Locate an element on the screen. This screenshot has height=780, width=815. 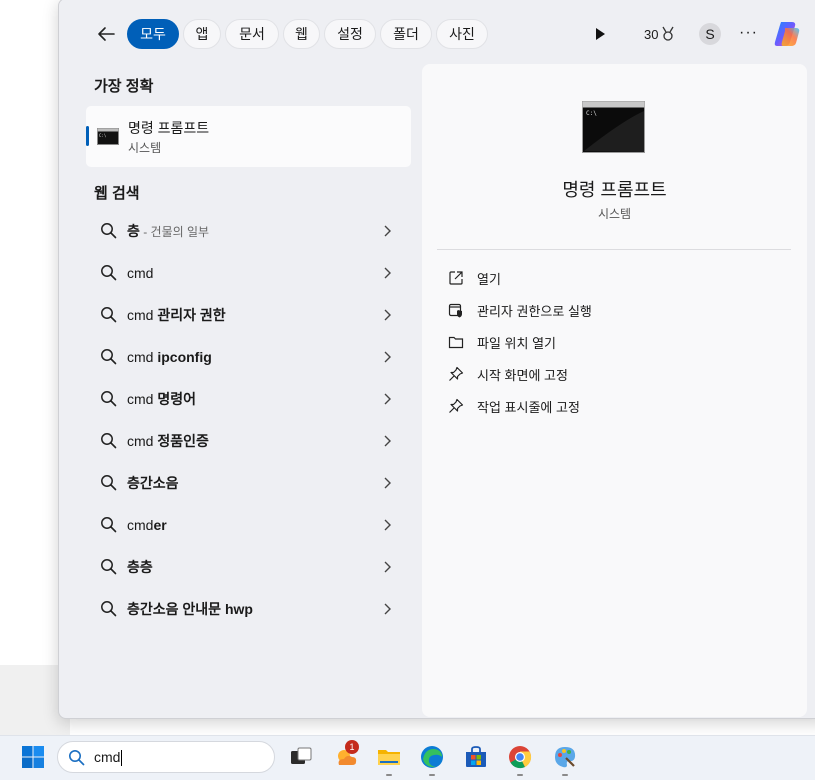
text-caret is located at coordinates (122, 758).